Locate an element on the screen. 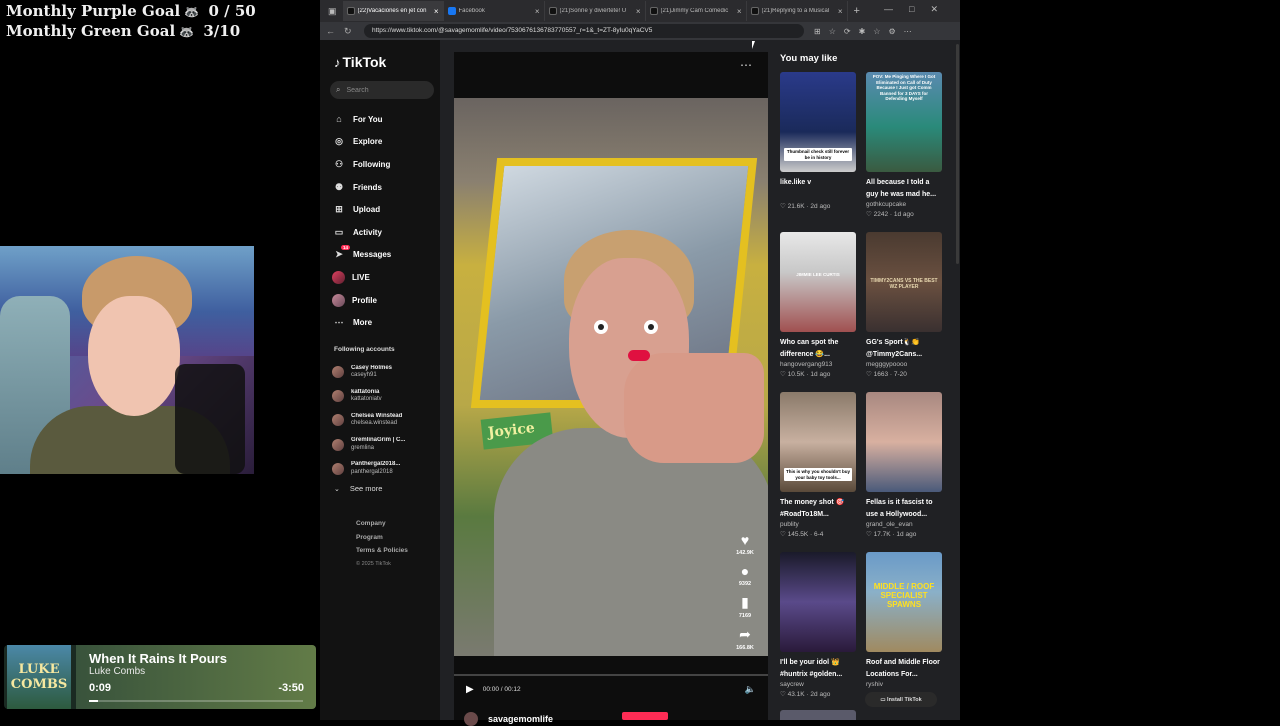 The width and height of the screenshot is (1280, 726). comment-button: ● 9392 is located at coordinates (745, 575).